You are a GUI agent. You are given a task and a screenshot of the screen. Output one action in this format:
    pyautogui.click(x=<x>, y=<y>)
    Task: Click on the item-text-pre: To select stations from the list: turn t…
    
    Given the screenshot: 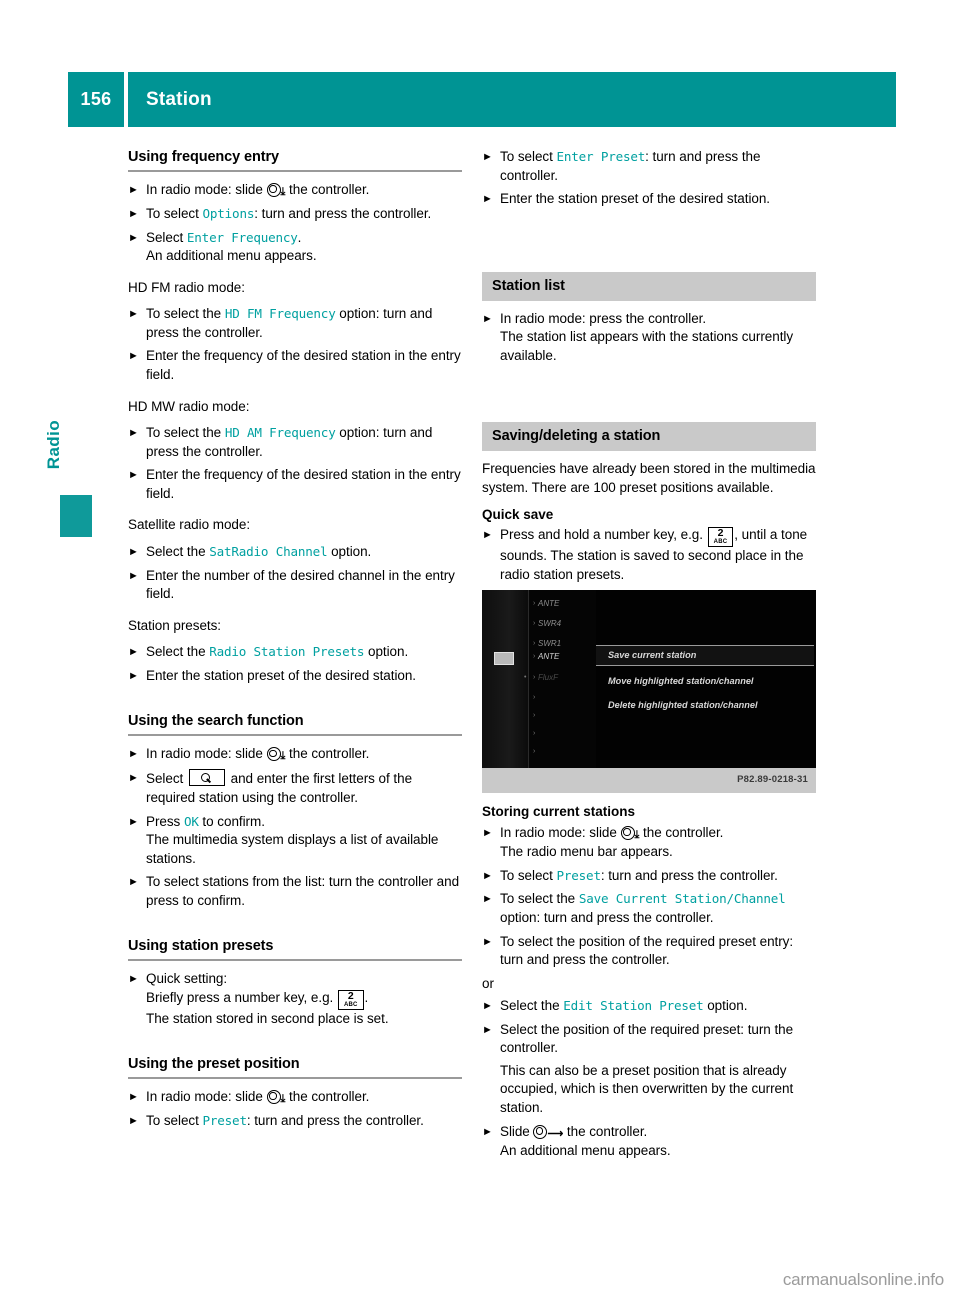 What is the action you would take?
    pyautogui.click(x=303, y=891)
    